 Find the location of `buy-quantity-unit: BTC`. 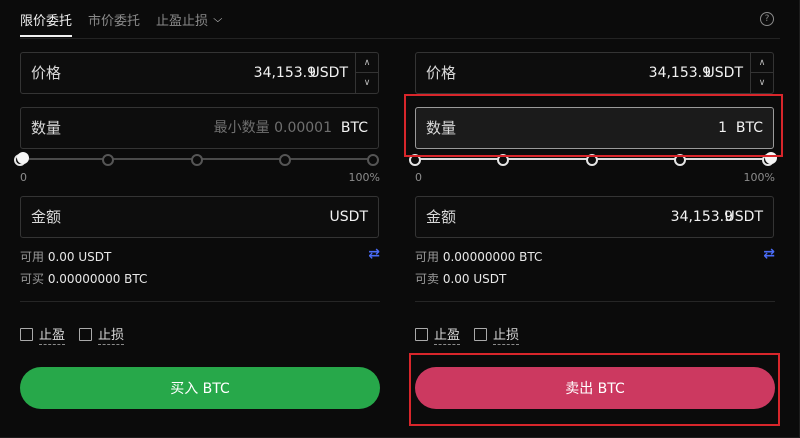

buy-quantity-unit: BTC is located at coordinates (354, 128).